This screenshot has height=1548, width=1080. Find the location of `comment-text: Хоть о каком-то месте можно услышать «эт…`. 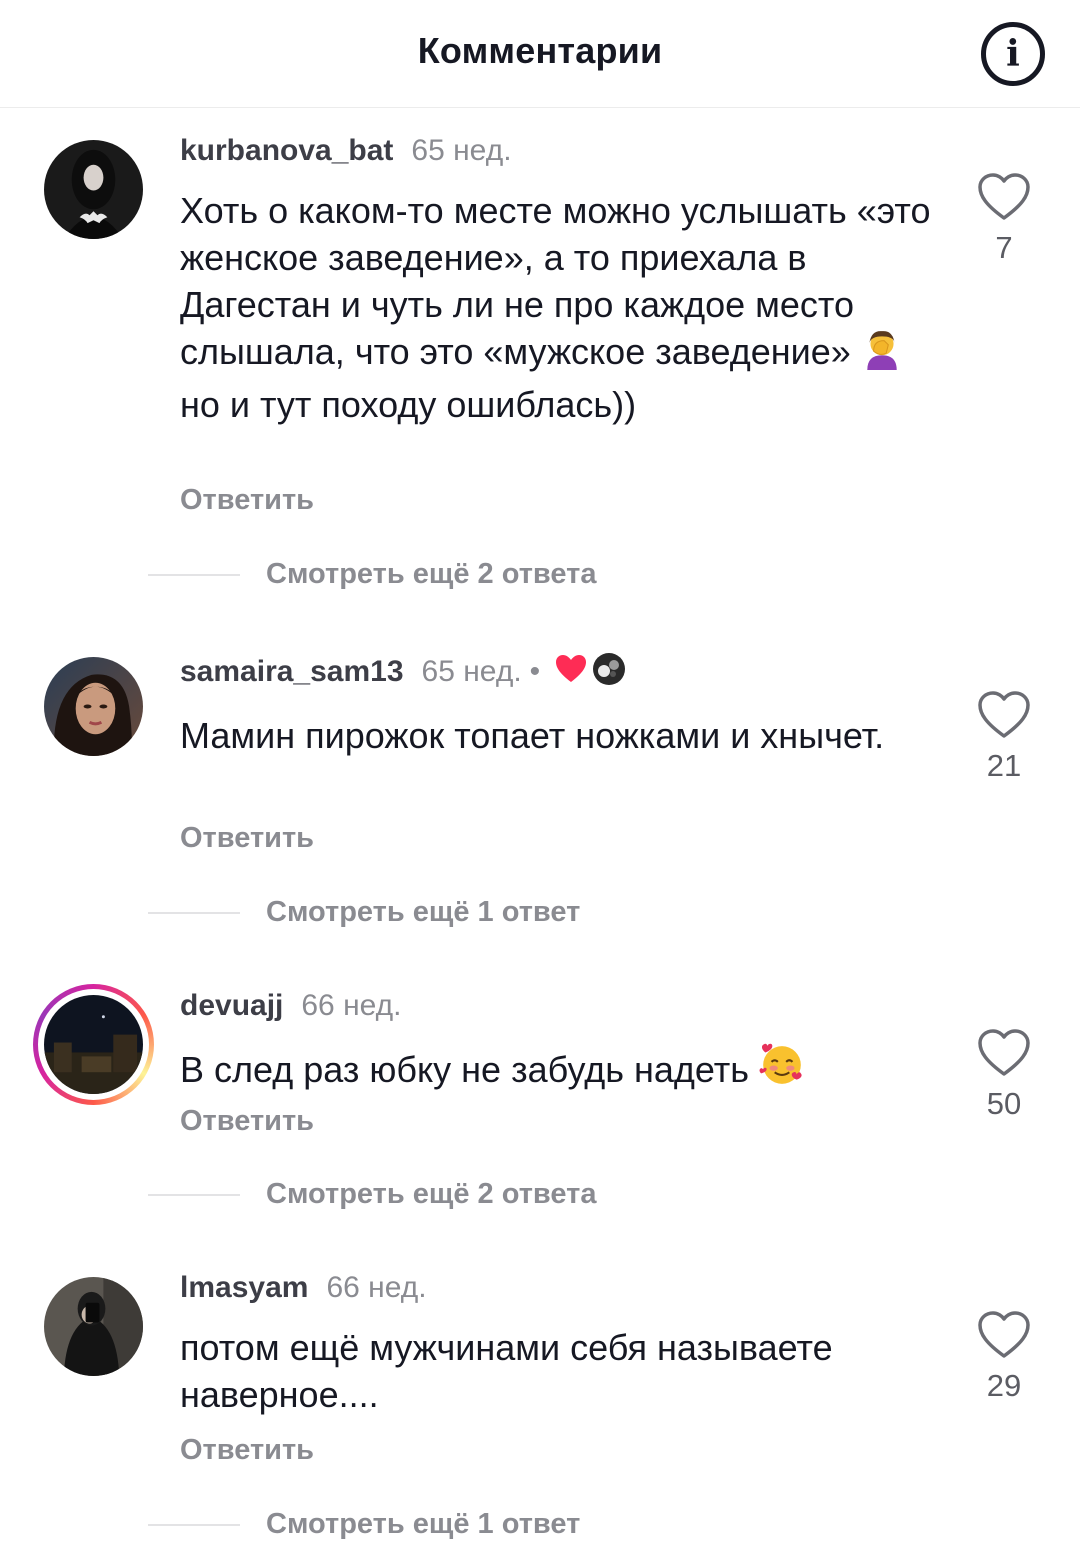

comment-text: Хоть о каком-то месте можно услышать «эт… is located at coordinates (560, 307).